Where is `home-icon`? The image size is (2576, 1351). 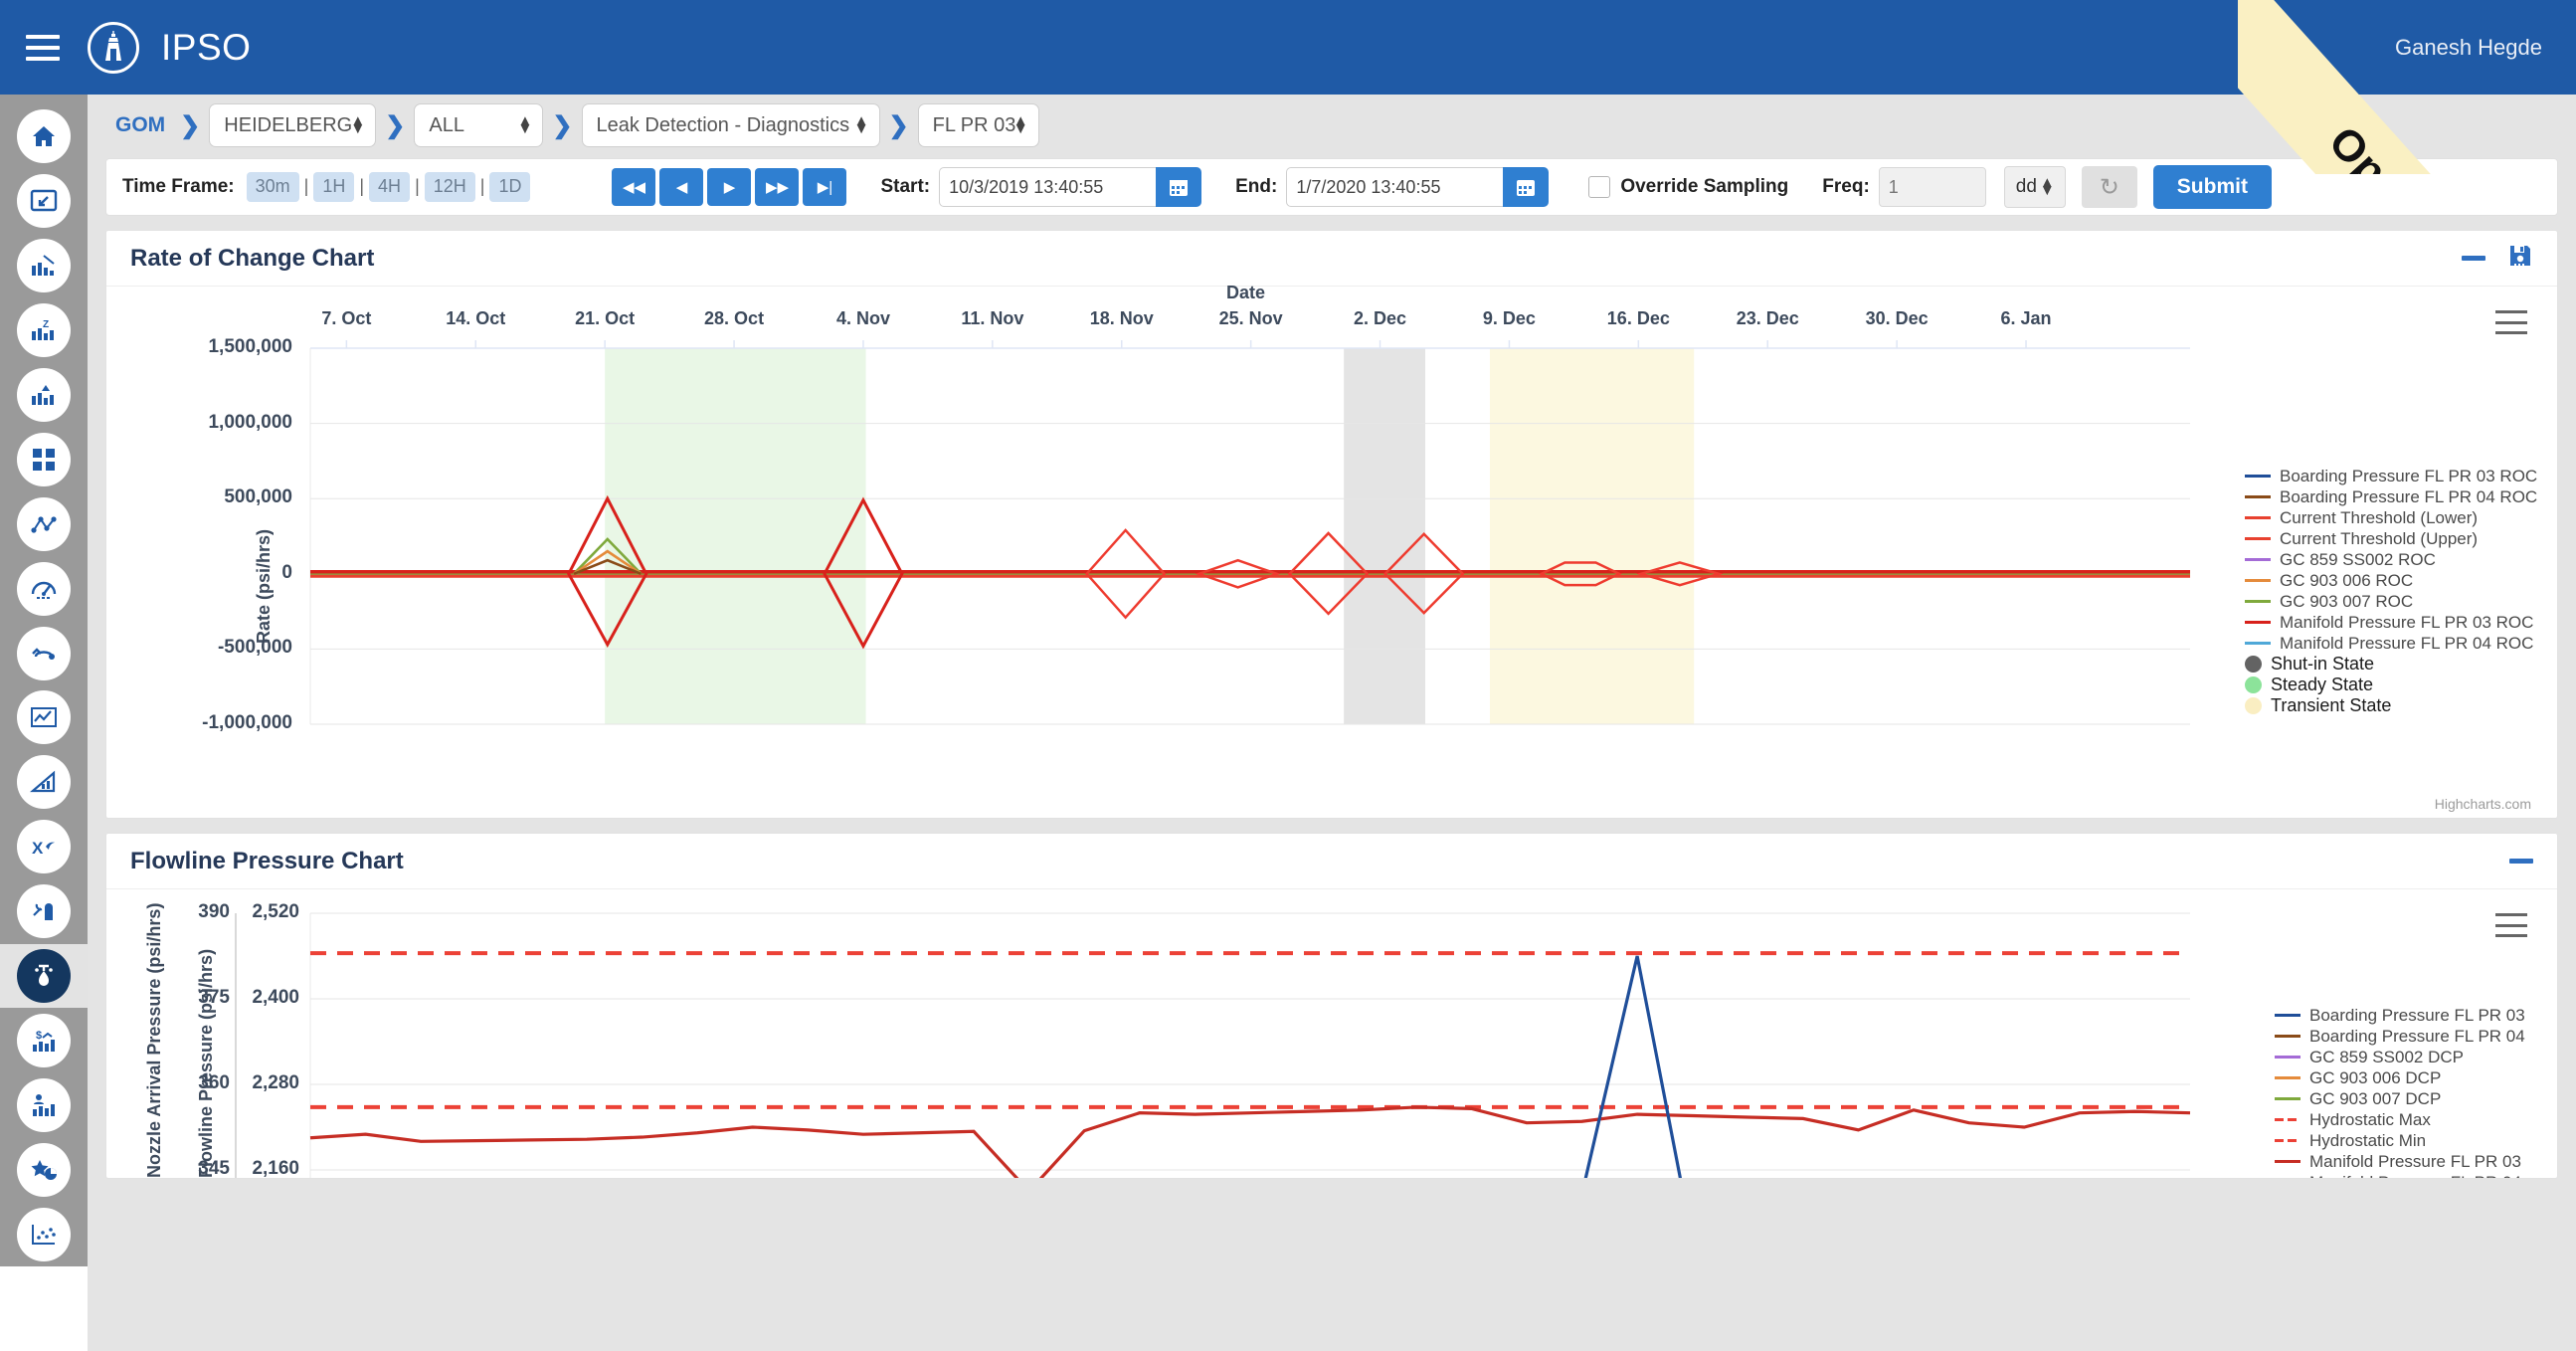
home-icon is located at coordinates (44, 136).